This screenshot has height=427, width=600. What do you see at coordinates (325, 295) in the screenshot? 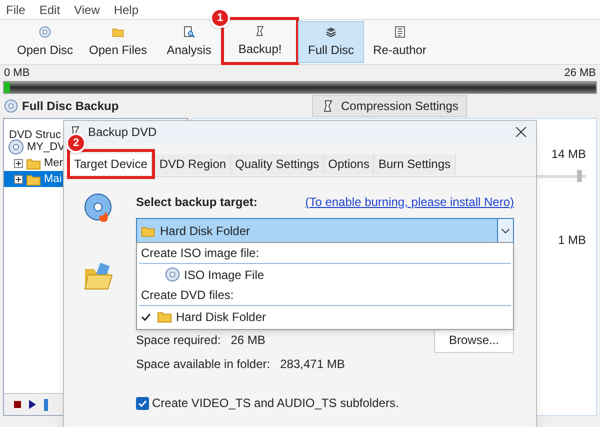
I see `option-group-header: Create DVD files:` at bounding box center [325, 295].